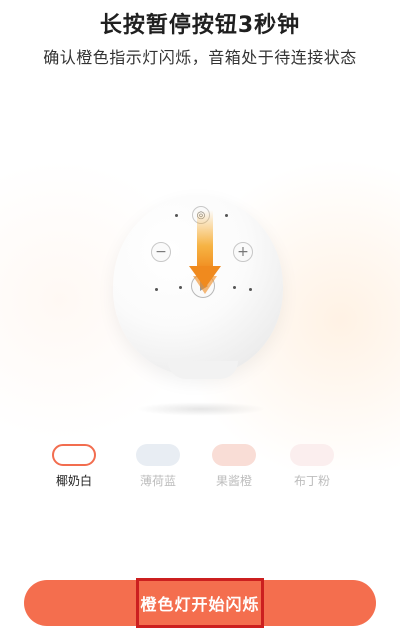 Image resolution: width=400 pixels, height=635 pixels. Describe the element at coordinates (161, 252) in the screenshot. I see `volume-down-icon: −` at that location.